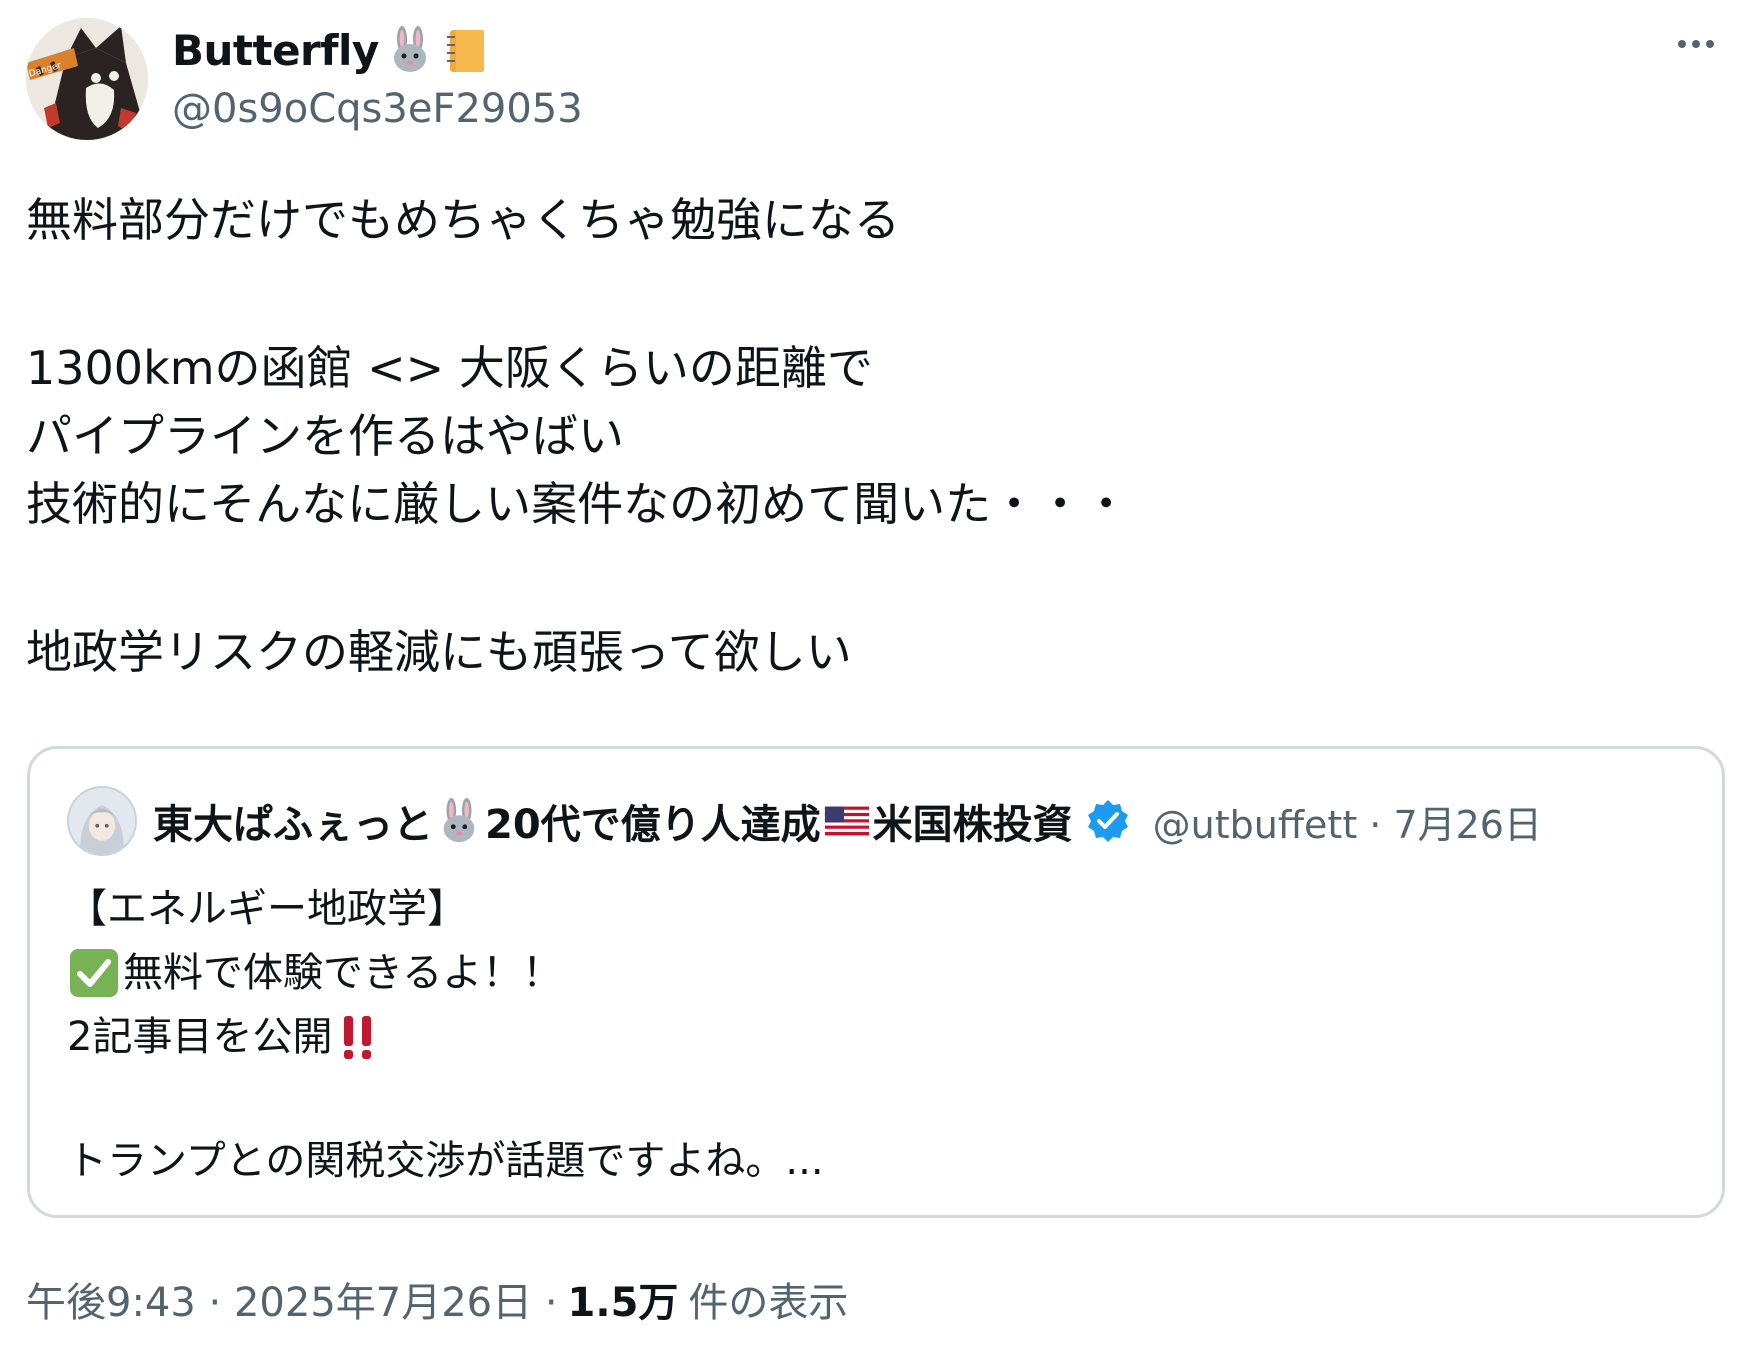 The image size is (1750, 1345). I want to click on tweet-timestamp: 午後9:43 · 2025年7月26日 ·, so click(292, 1299).